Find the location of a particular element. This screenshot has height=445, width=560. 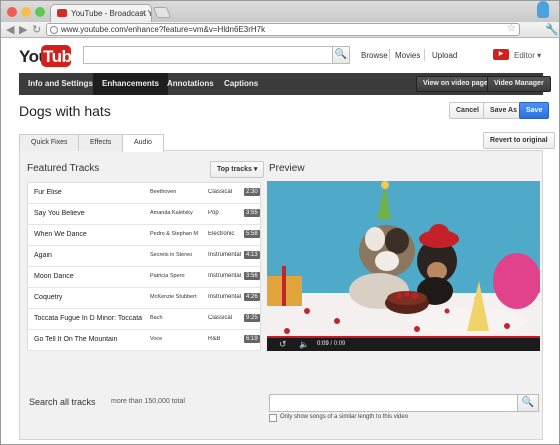

top-tracks-dropdown: Top tracks ▾ is located at coordinates (237, 169).